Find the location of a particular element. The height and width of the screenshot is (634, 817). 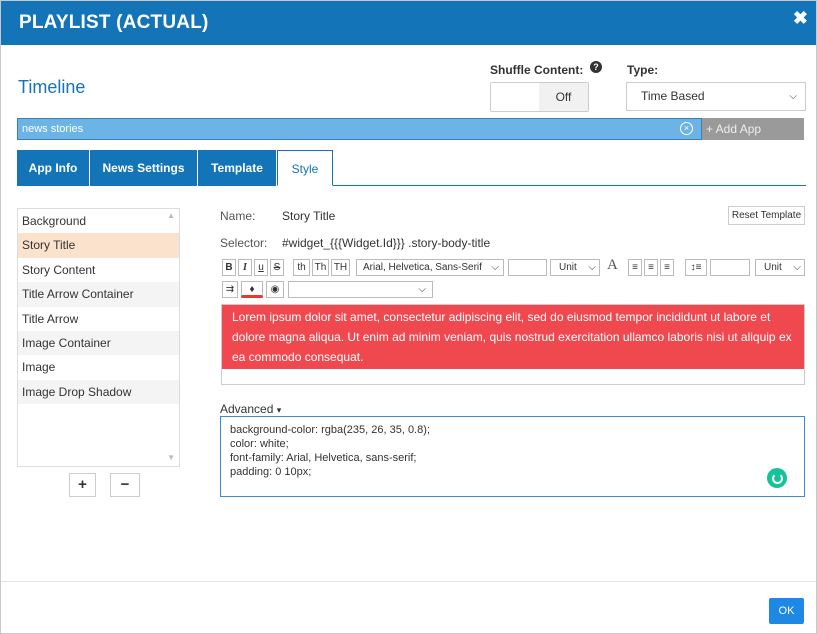

dialog-titlebar: PLAYLIST (ACTUAL) ✖ is located at coordinates (408, 23).